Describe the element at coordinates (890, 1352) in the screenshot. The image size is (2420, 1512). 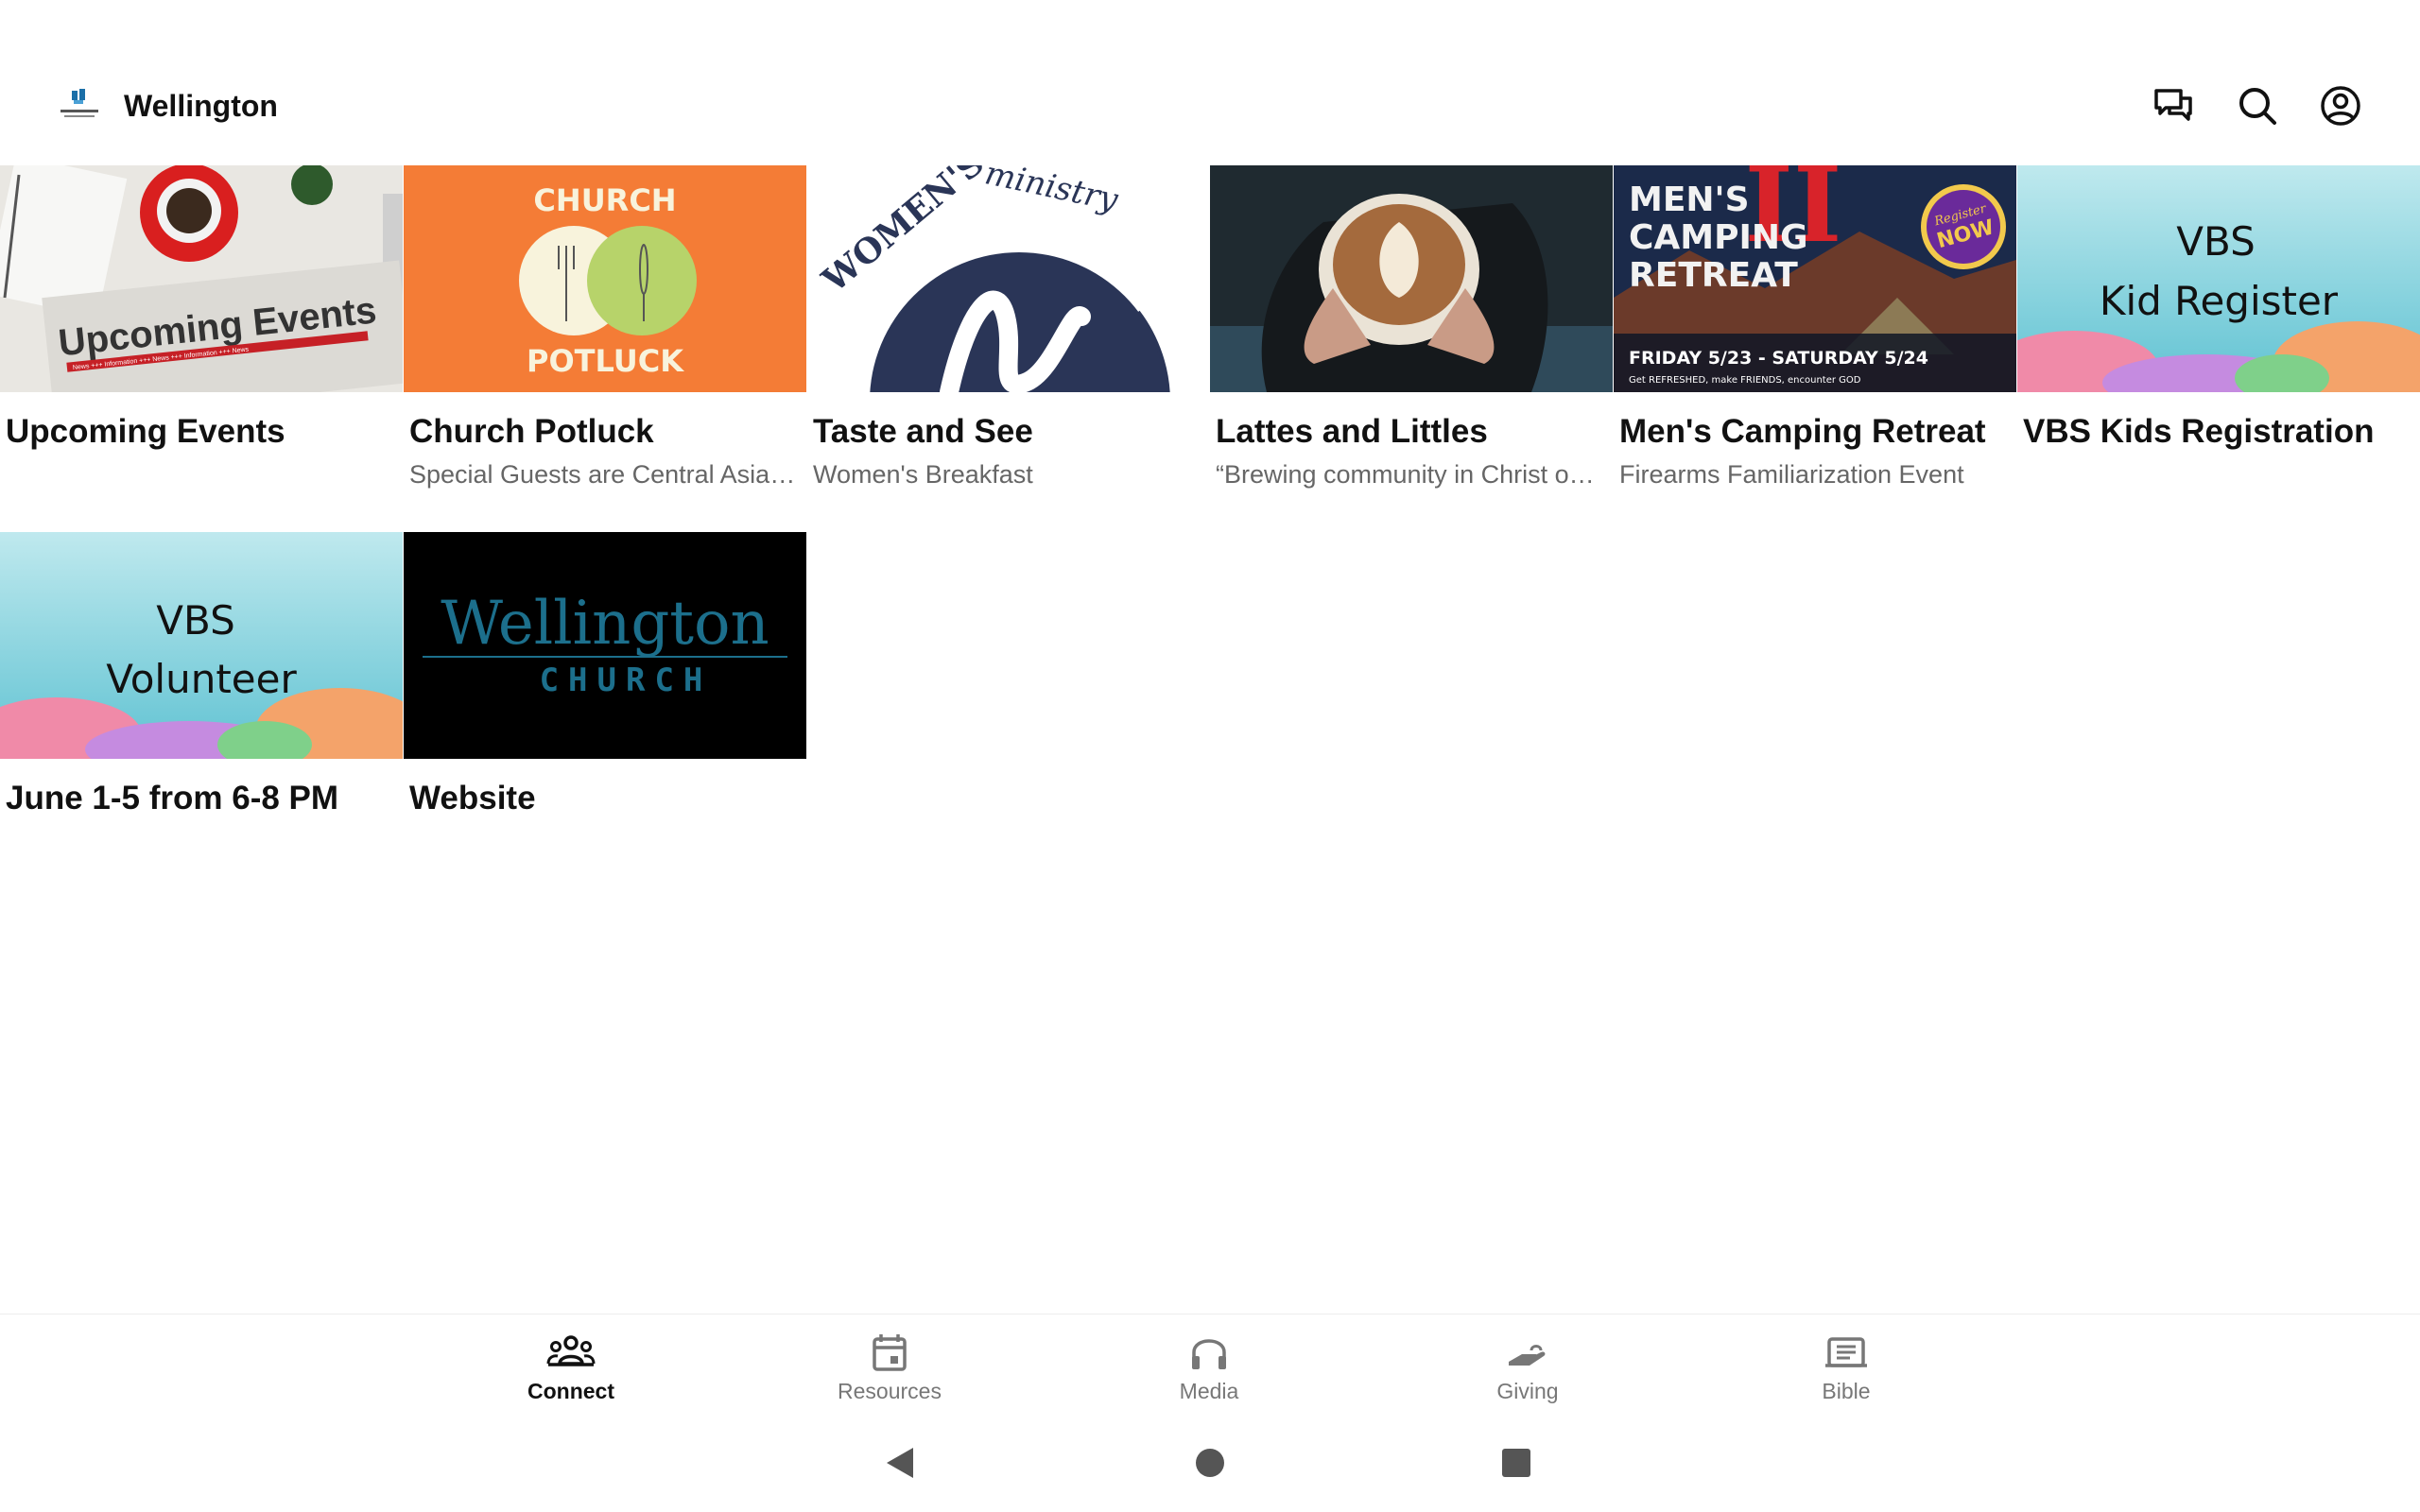
I see `calendar-icon` at that location.